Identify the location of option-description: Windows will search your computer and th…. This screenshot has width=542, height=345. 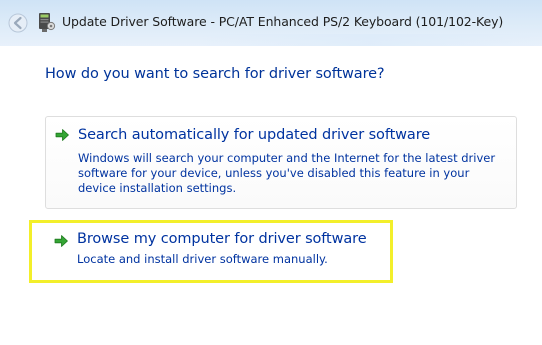
(287, 173).